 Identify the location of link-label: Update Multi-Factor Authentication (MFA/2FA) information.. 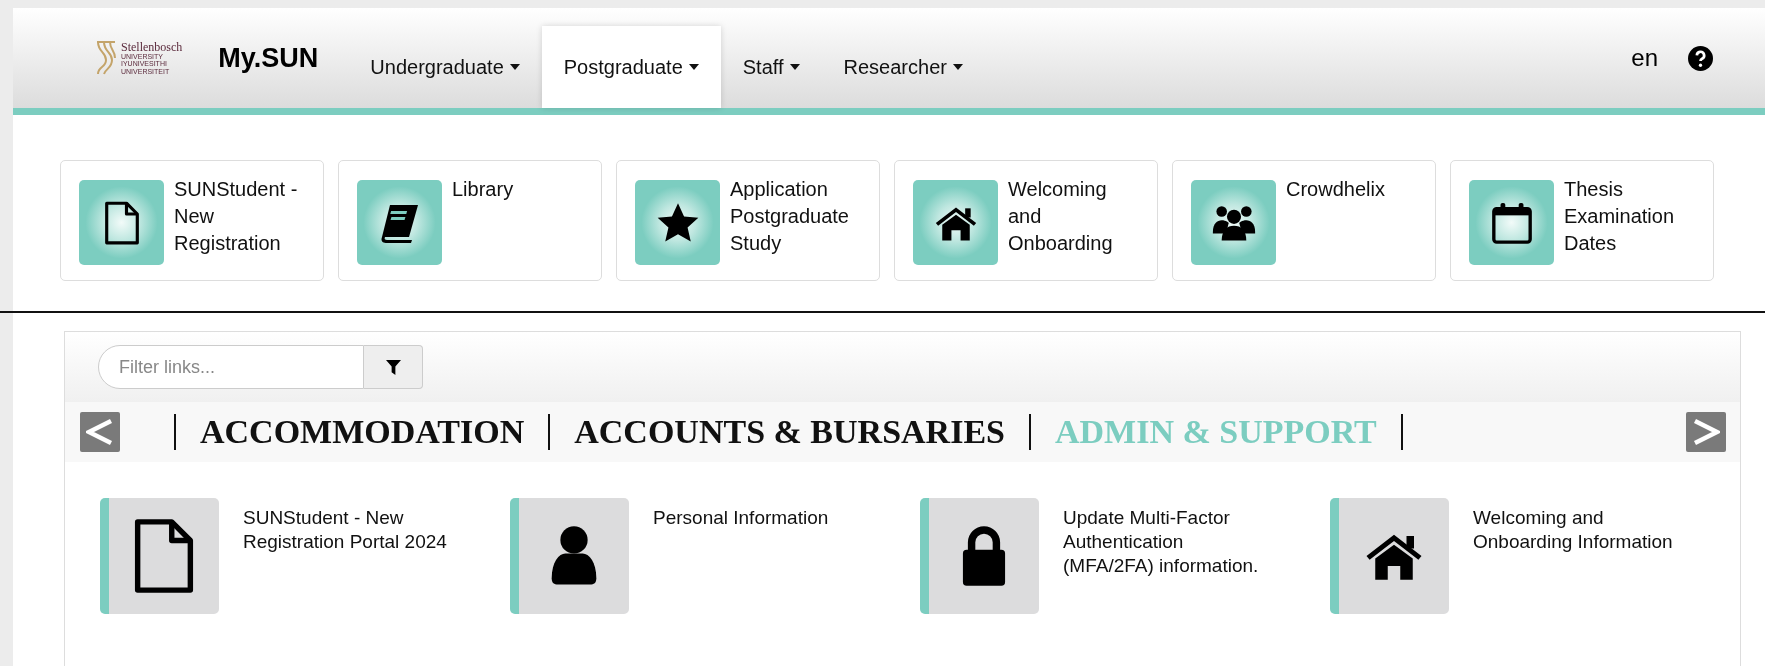
(1165, 560).